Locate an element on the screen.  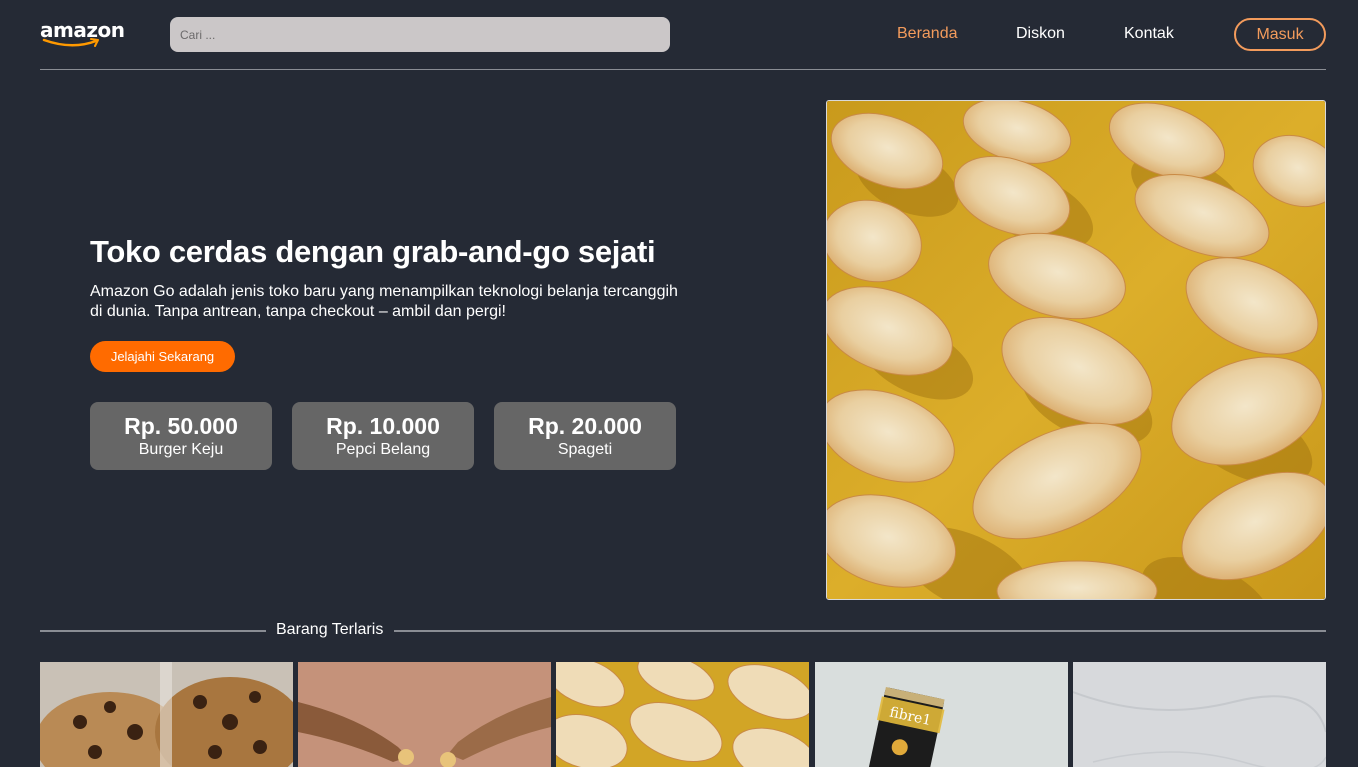
product-name: Pepci Belang is located at coordinates (383, 449).